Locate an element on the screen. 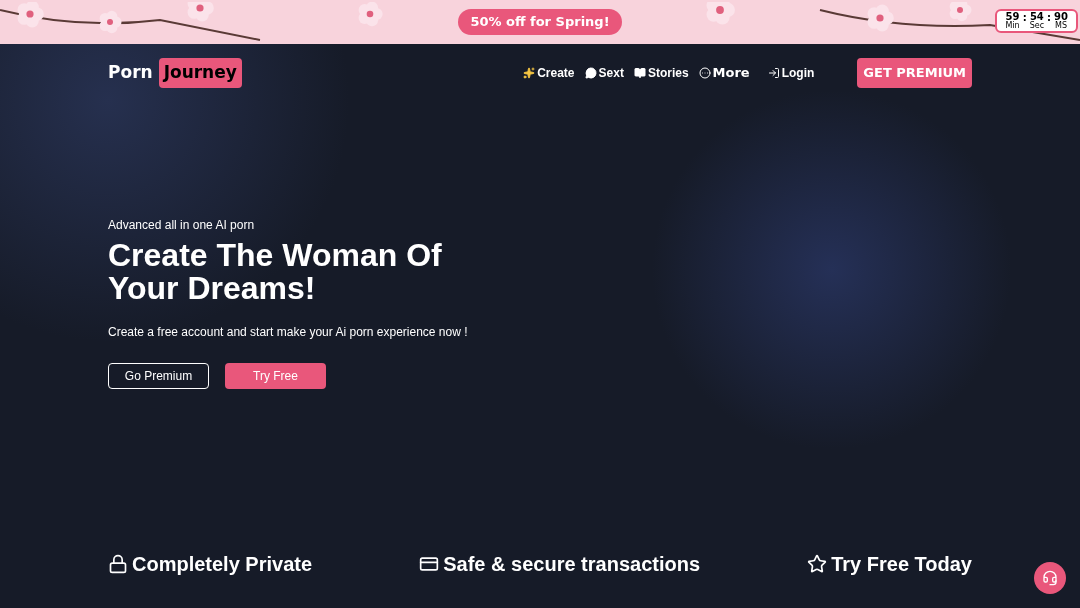 This screenshot has height=608, width=1080. logo-text: Porn is located at coordinates (130, 73).